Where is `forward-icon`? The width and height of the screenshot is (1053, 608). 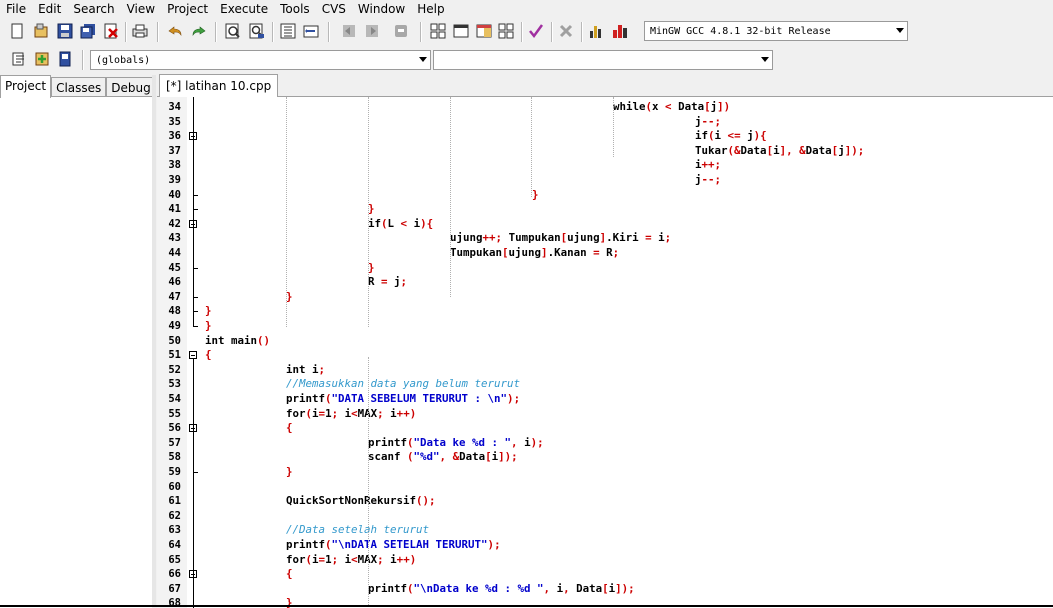
forward-icon is located at coordinates (372, 31).